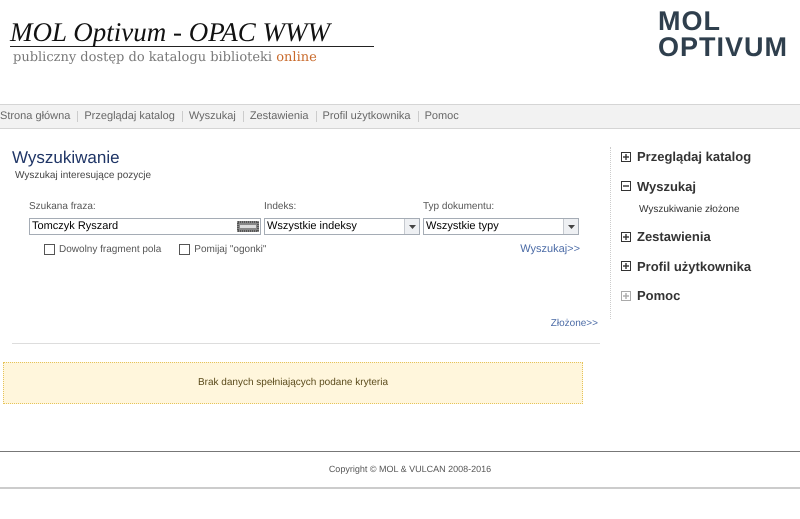 This screenshot has width=800, height=519. Describe the element at coordinates (129, 116) in the screenshot. I see `nav-link: Przeglądaj katalog` at that location.